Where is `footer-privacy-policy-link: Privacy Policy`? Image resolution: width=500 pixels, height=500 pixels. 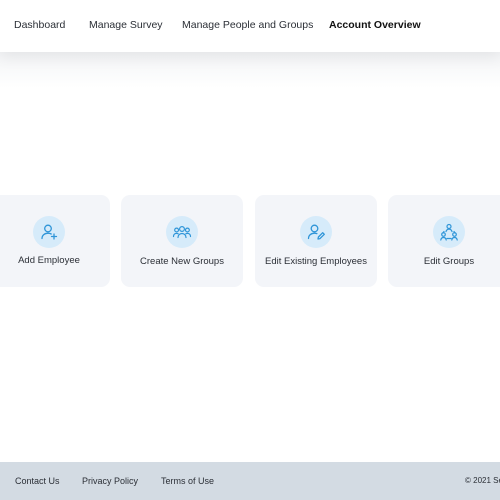 footer-privacy-policy-link: Privacy Policy is located at coordinates (110, 481).